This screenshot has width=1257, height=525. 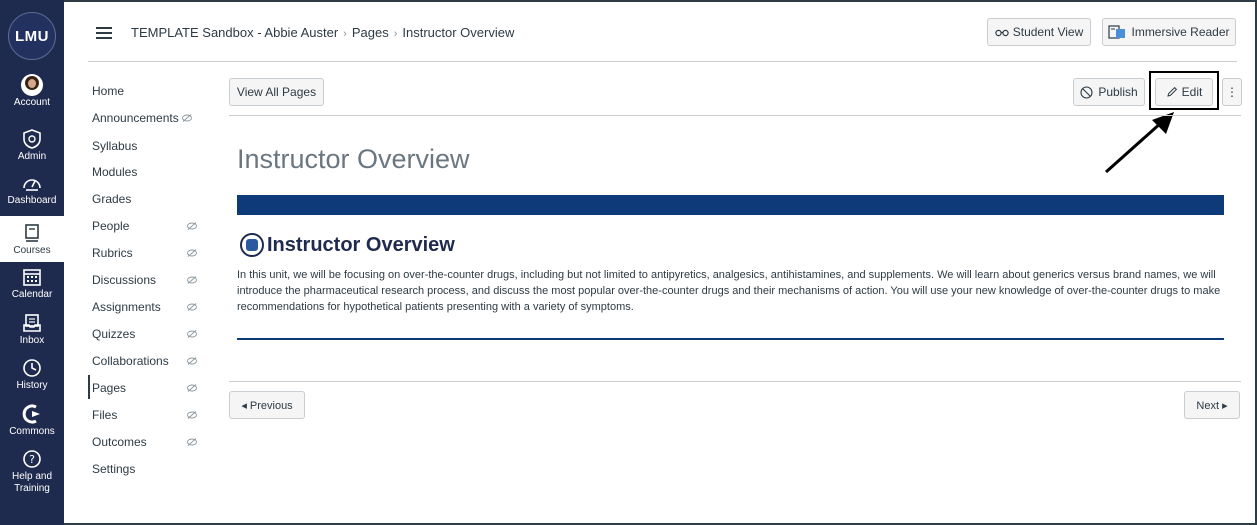 I want to click on global-nav-courses: Courses, so click(x=32, y=239).